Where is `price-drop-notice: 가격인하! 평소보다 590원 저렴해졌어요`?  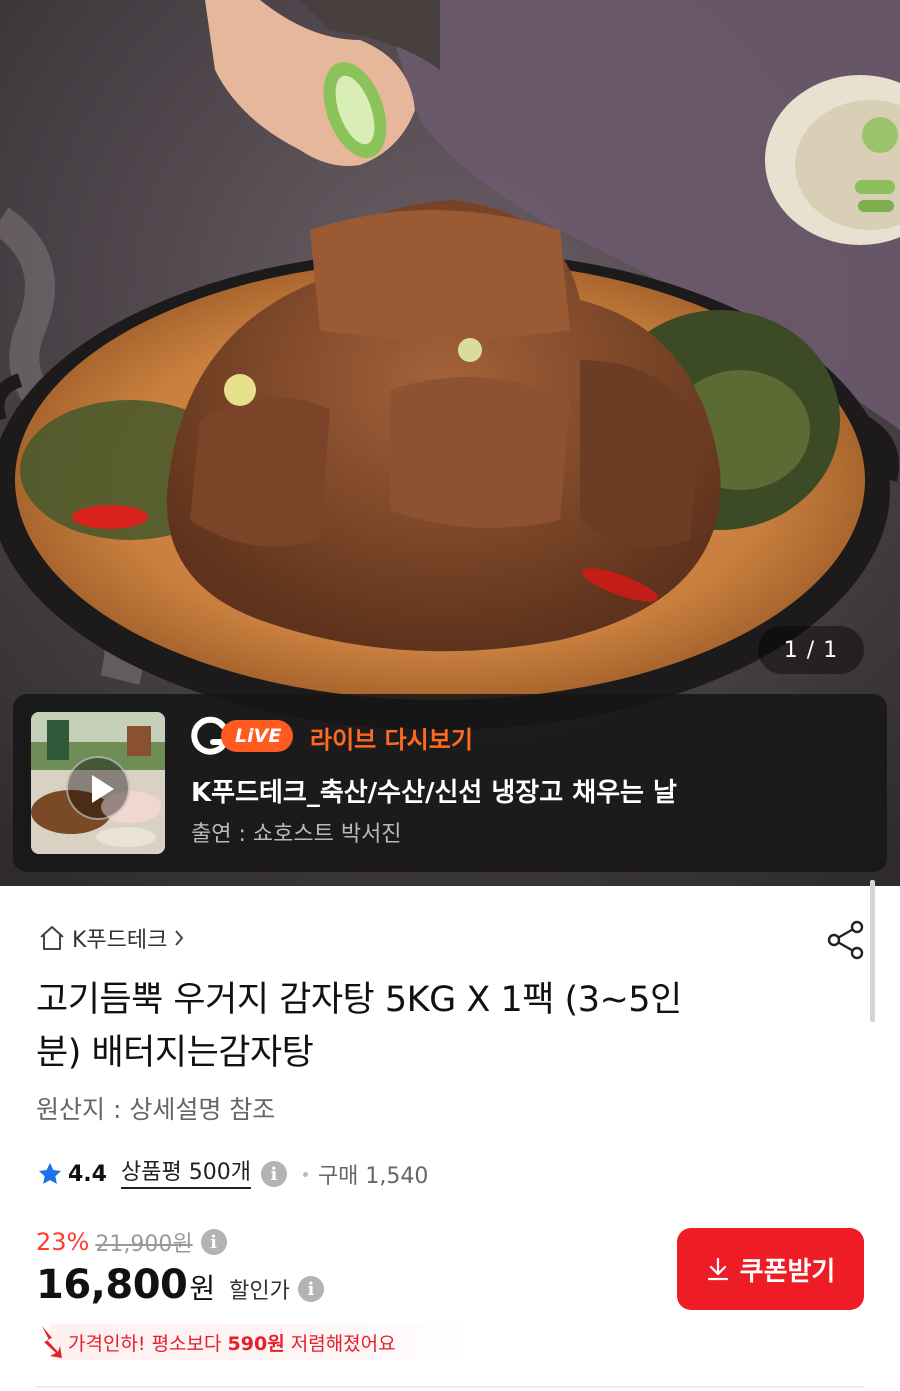 price-drop-notice: 가격인하! 평소보다 590원 저렴해졌어요 is located at coordinates (253, 1342).